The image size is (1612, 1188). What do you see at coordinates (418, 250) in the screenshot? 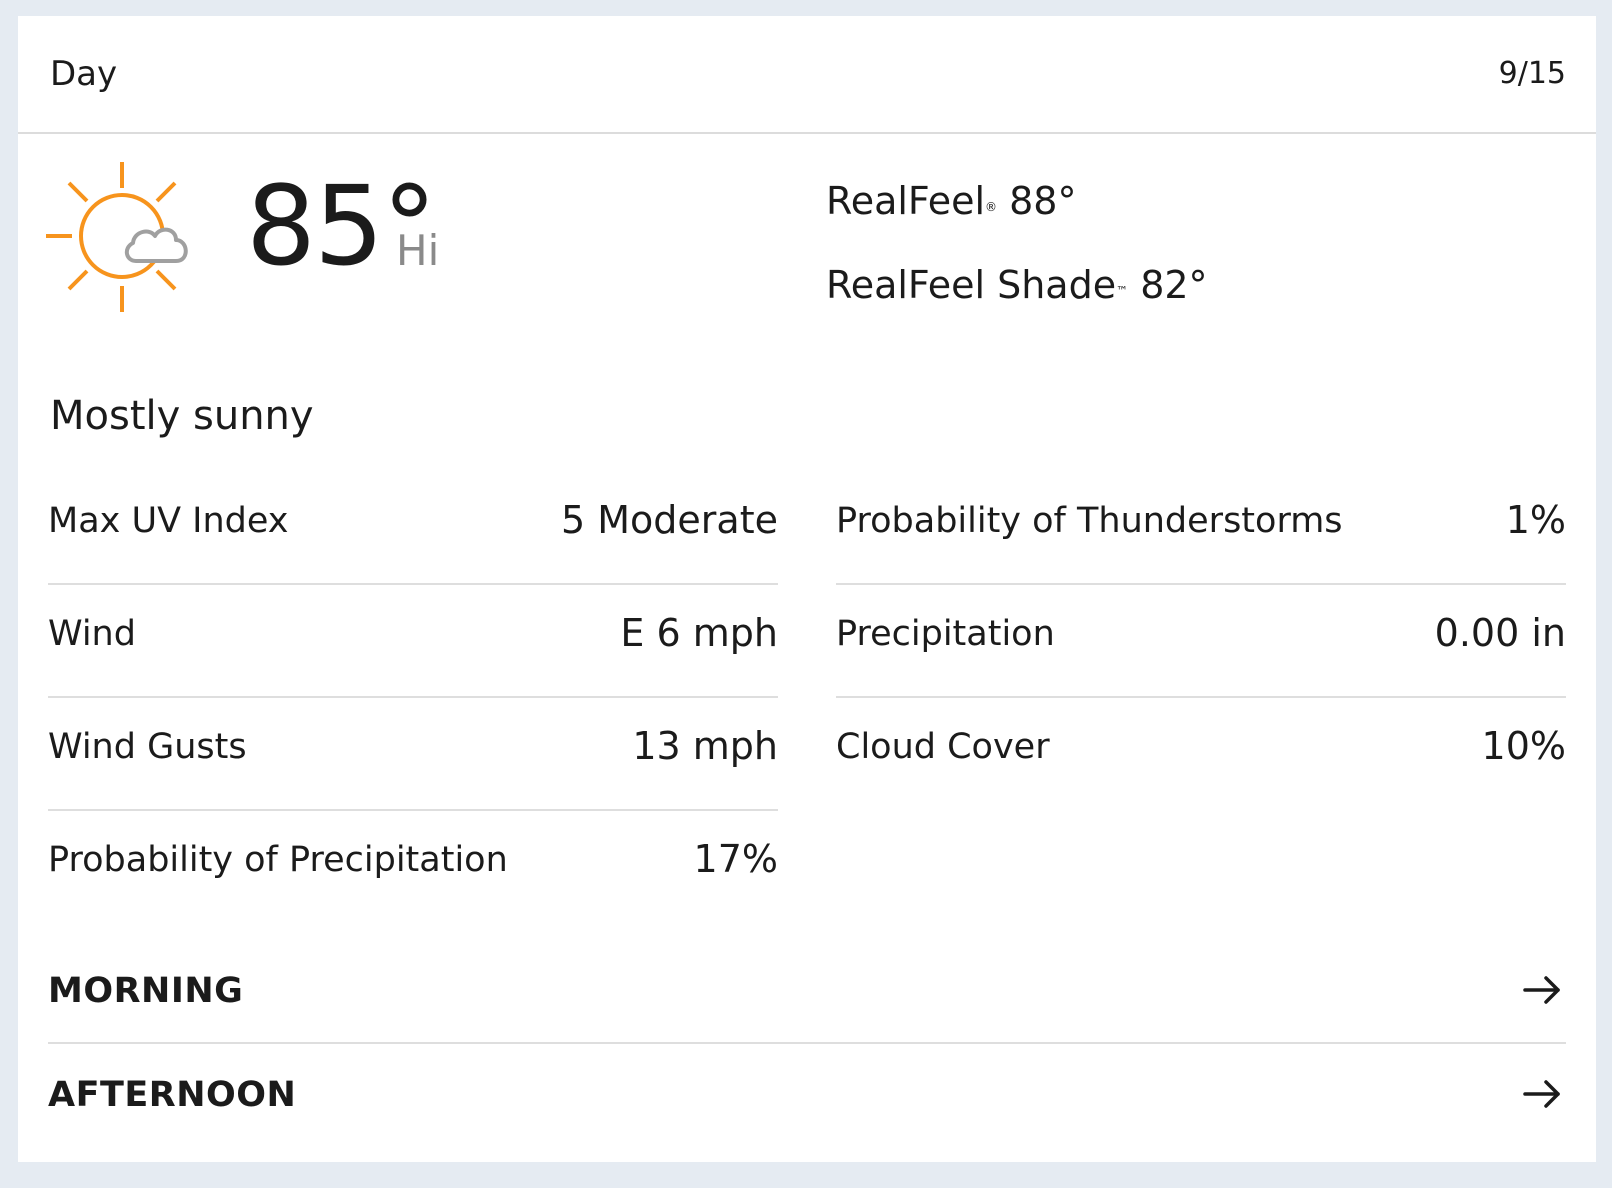
I see `temperature-hi-label: Hi` at bounding box center [418, 250].